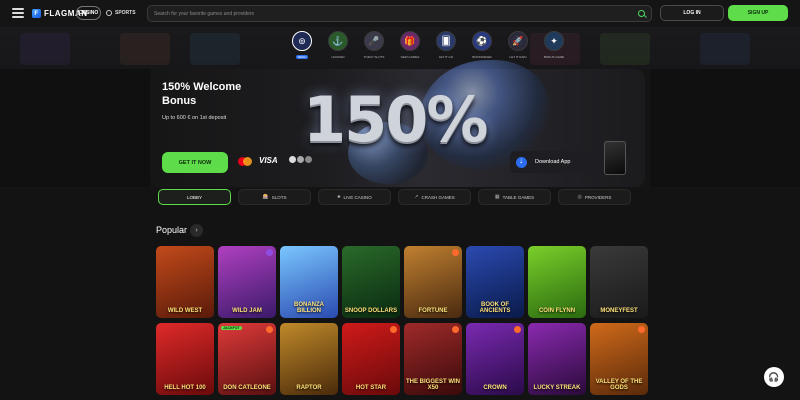 This screenshot has width=800, height=400. What do you see at coordinates (185, 359) in the screenshot?
I see `game-tile: HELL HOT 100` at bounding box center [185, 359].